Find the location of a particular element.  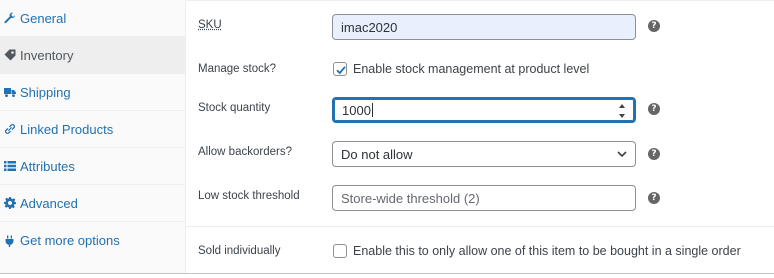

backorders-label: Allow backorders? is located at coordinates (245, 152).